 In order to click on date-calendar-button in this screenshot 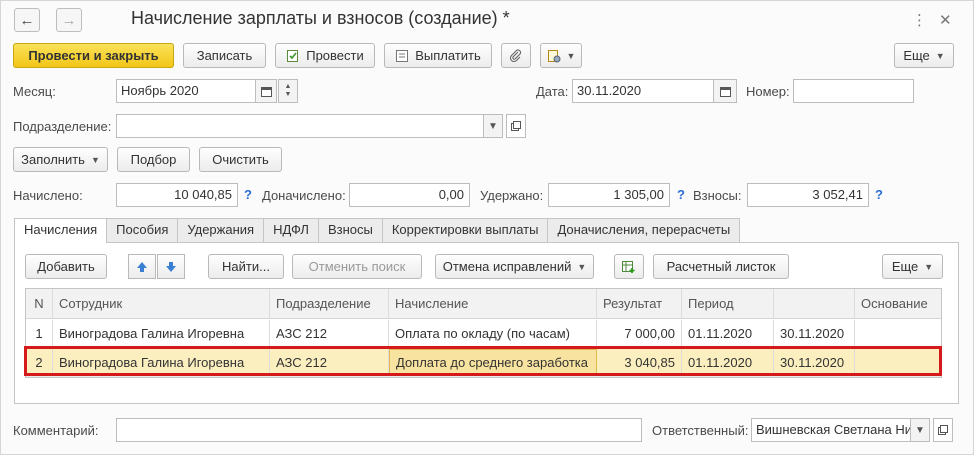, I will do `click(725, 91)`.